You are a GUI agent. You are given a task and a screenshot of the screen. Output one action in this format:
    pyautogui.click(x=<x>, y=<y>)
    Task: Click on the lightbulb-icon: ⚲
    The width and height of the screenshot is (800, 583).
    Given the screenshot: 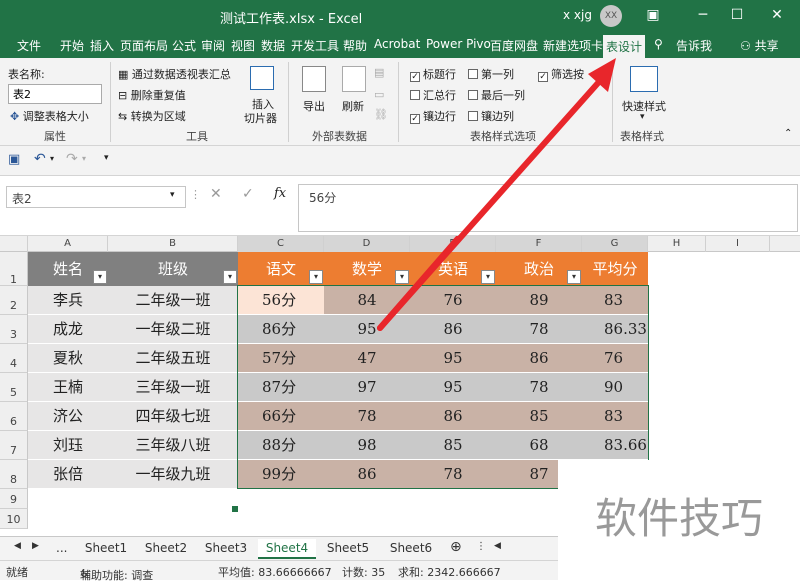 What is the action you would take?
    pyautogui.click(x=658, y=44)
    